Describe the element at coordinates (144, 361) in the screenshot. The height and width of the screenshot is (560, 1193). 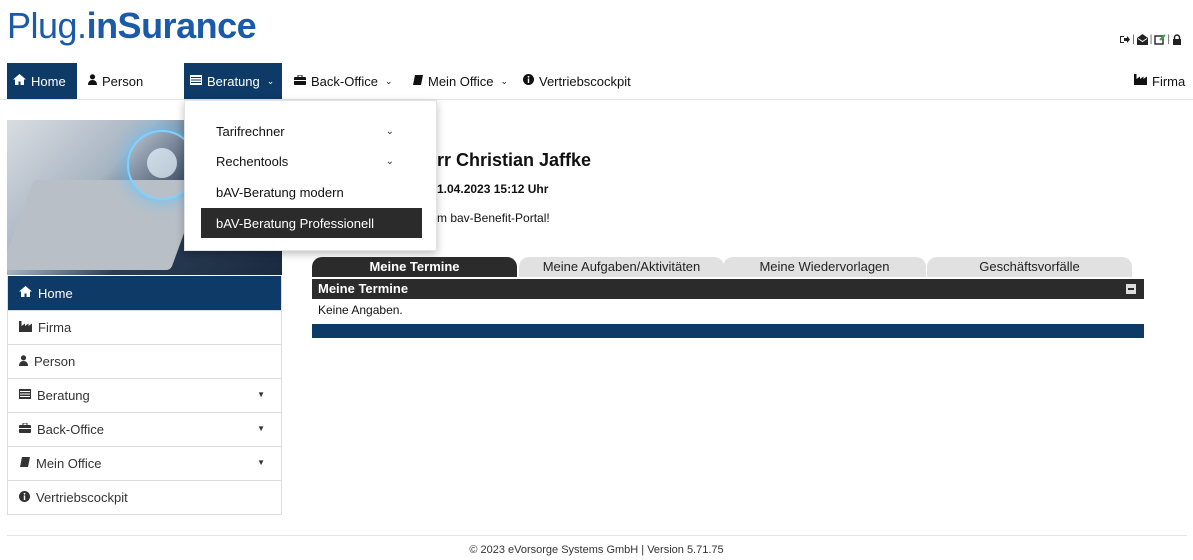
I see `sidebar-item-person: Person` at that location.